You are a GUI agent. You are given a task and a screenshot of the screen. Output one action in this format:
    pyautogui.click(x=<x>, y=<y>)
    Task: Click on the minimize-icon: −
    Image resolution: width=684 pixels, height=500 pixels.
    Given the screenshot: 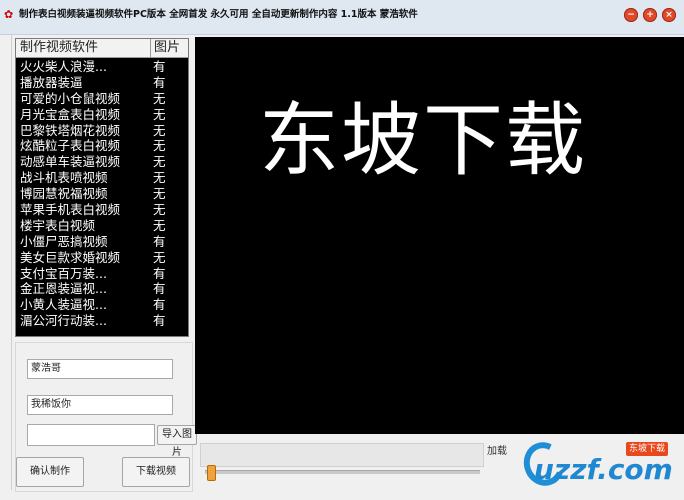 What is the action you would take?
    pyautogui.click(x=631, y=15)
    